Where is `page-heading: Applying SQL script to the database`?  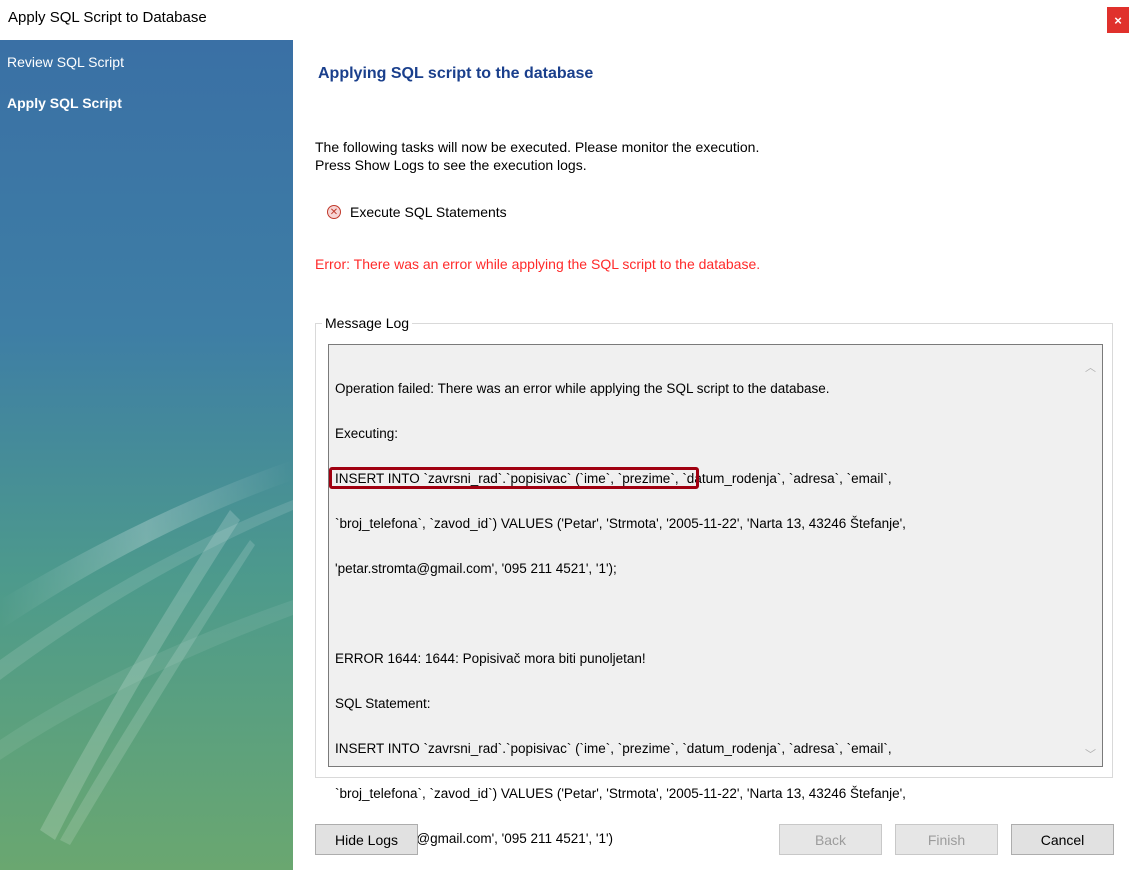 page-heading: Applying SQL script to the database is located at coordinates (456, 73).